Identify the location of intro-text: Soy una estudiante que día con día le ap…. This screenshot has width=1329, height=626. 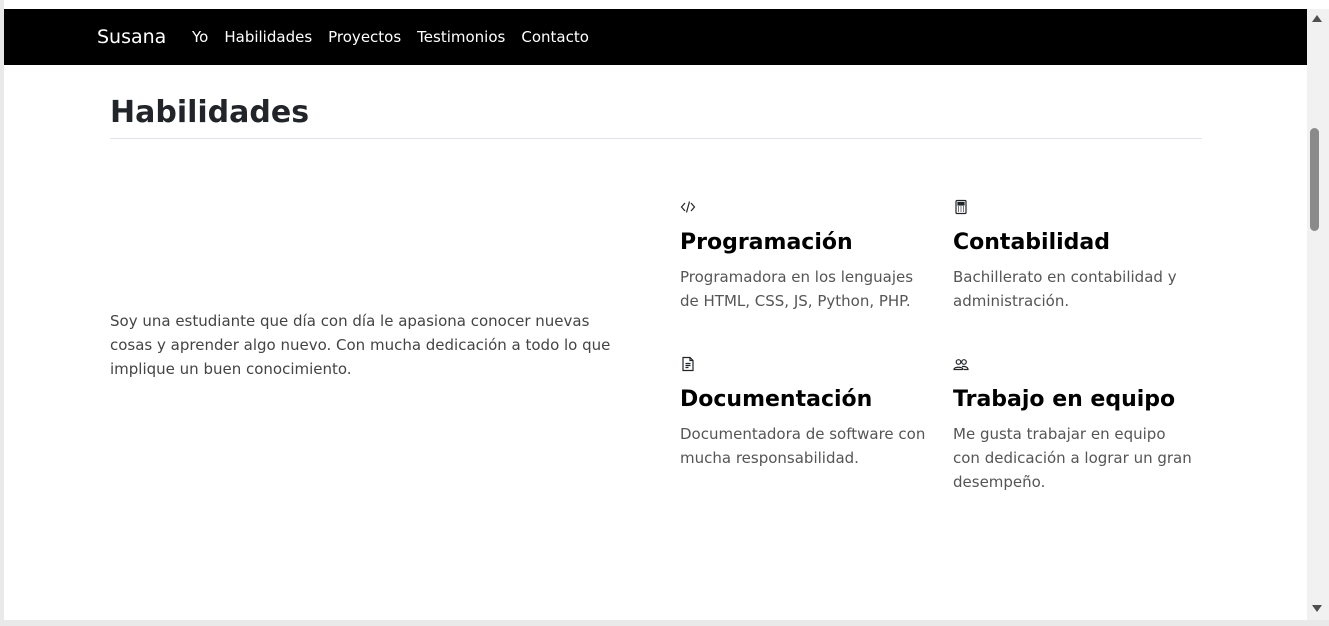
(360, 345).